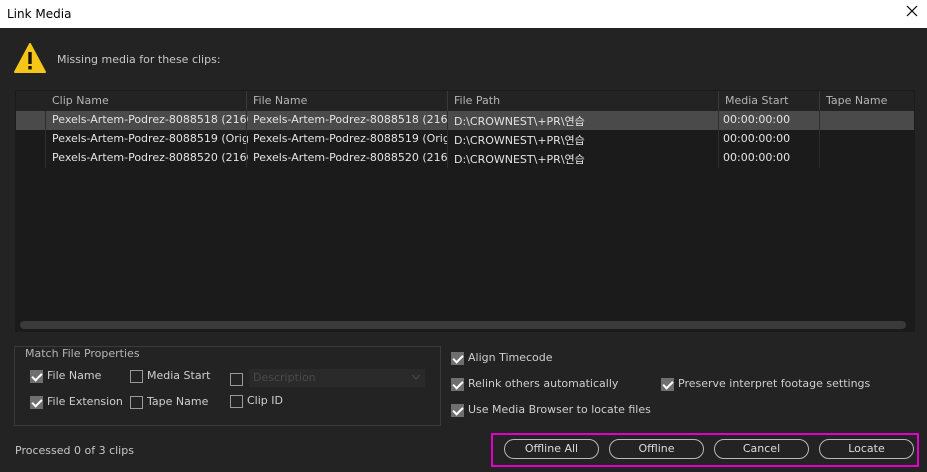  What do you see at coordinates (856, 100) in the screenshot?
I see `column-header-tape-name: Tape Name` at bounding box center [856, 100].